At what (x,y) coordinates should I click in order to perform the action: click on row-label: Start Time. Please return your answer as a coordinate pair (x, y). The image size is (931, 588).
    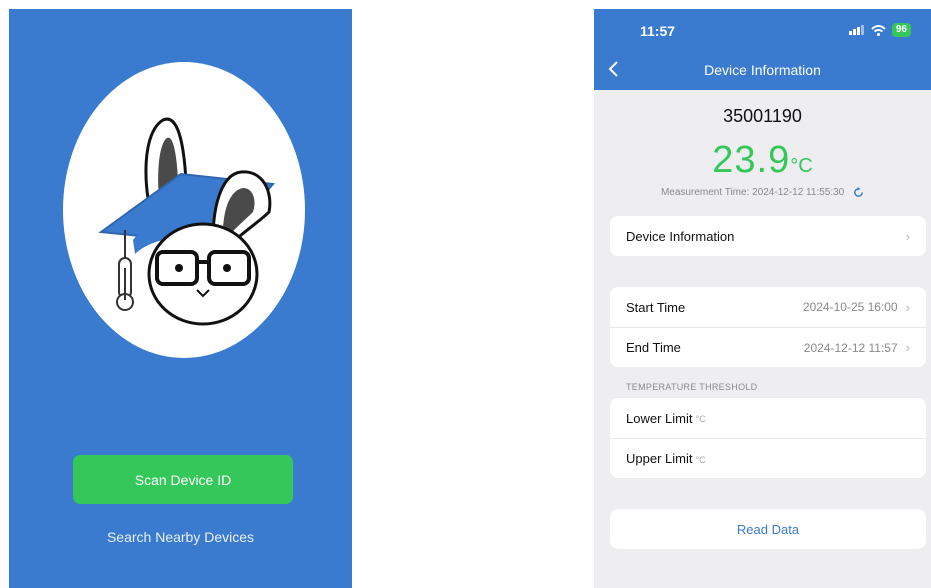
    Looking at the image, I should click on (656, 307).